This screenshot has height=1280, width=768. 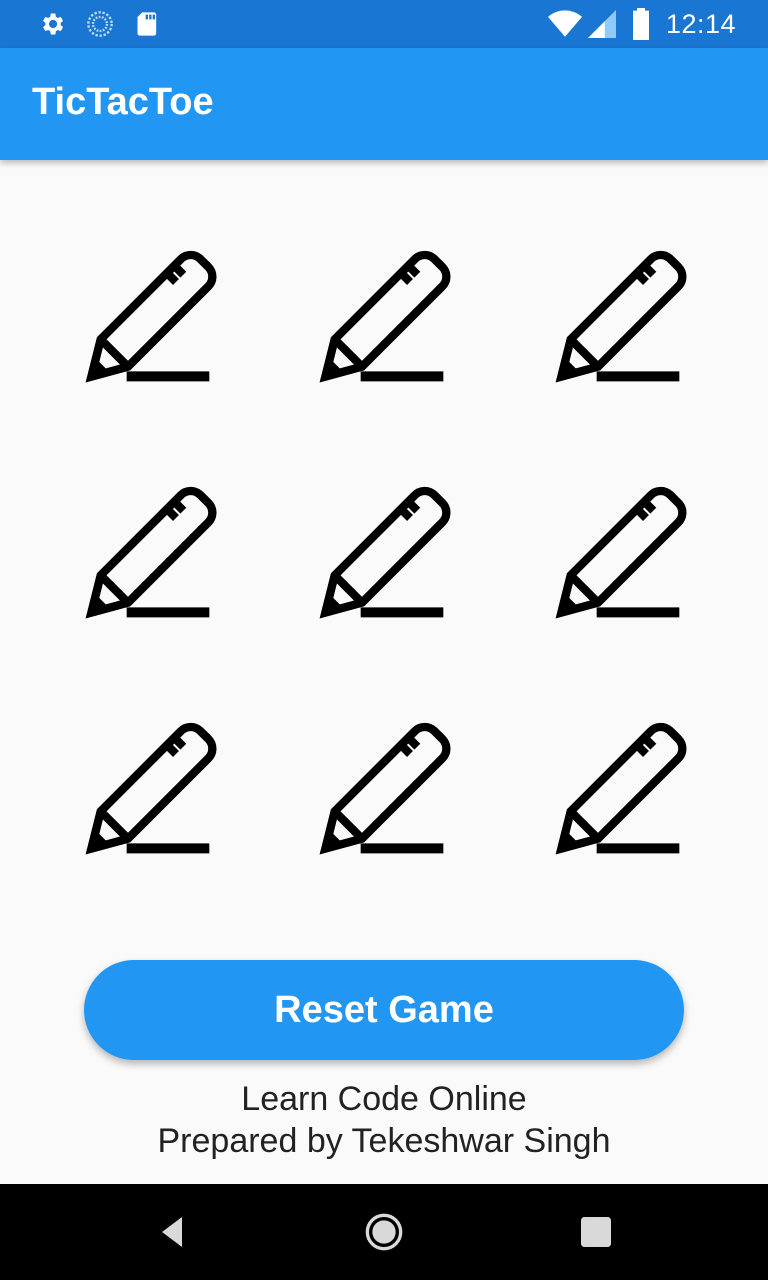 I want to click on sync-icon, so click(x=100, y=24).